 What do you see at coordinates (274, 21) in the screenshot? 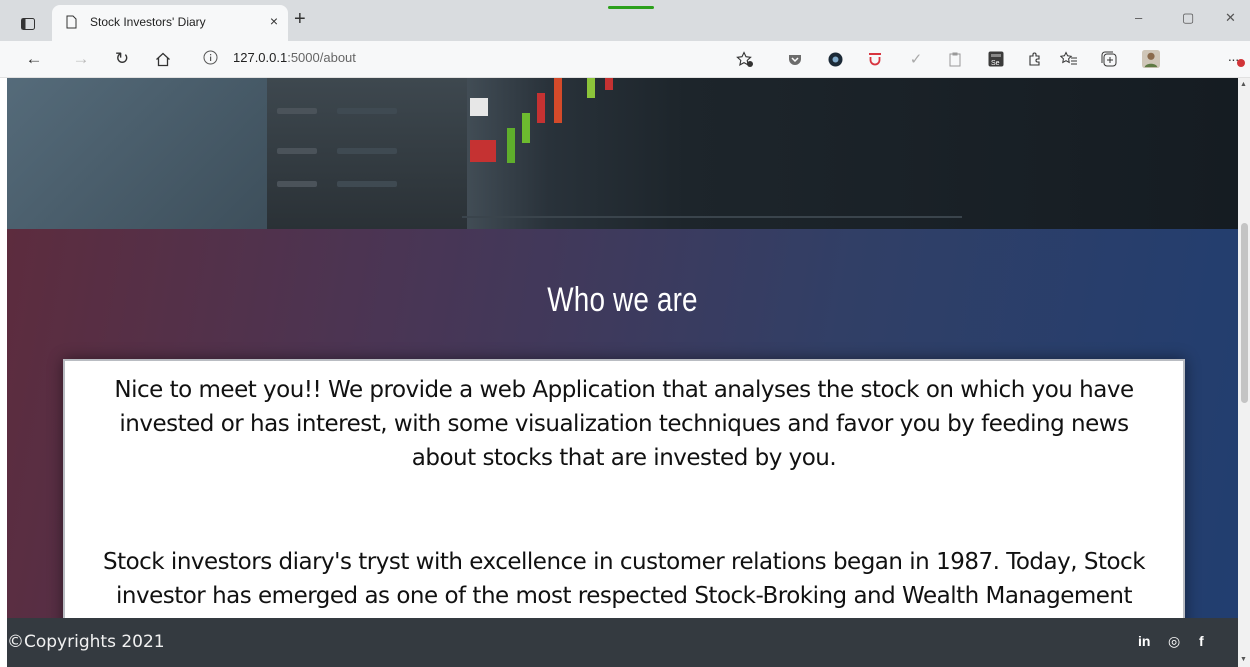
I see `tab-close-button: ×` at bounding box center [274, 21].